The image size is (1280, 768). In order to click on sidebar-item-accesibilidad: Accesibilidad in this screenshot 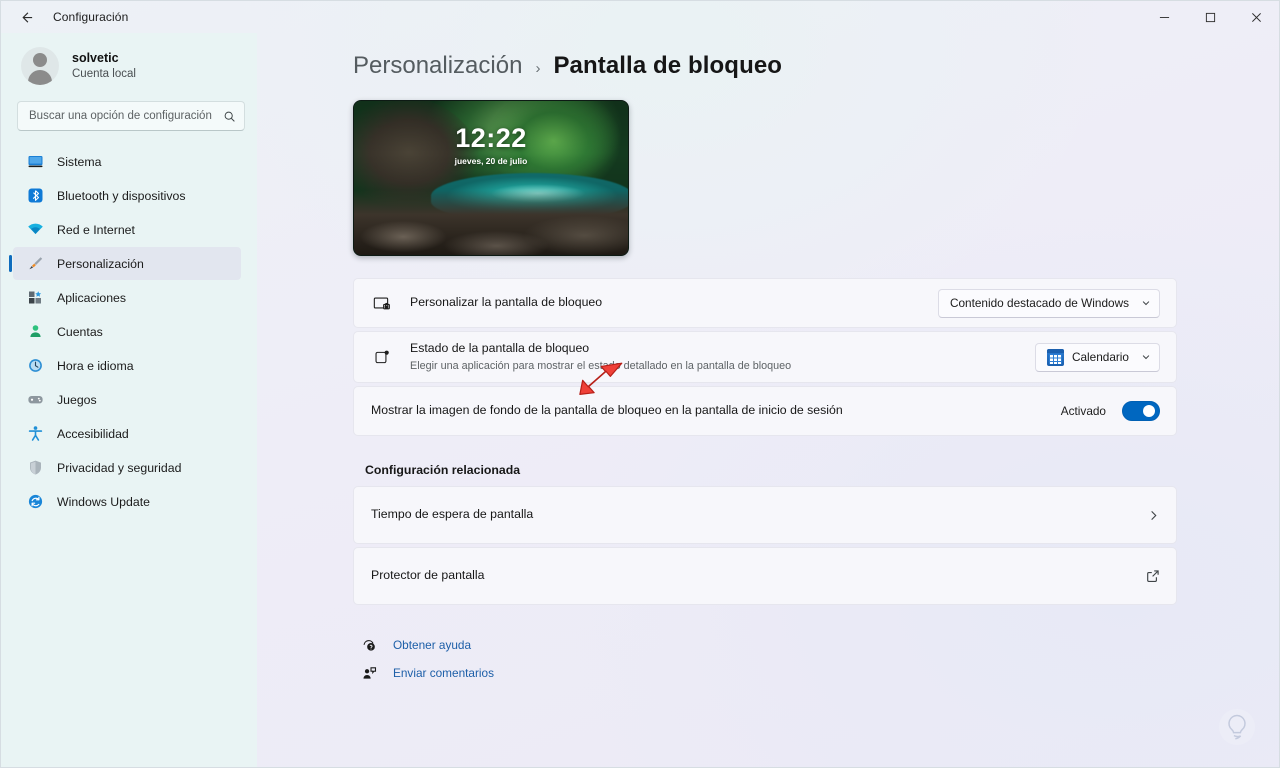, I will do `click(127, 433)`.